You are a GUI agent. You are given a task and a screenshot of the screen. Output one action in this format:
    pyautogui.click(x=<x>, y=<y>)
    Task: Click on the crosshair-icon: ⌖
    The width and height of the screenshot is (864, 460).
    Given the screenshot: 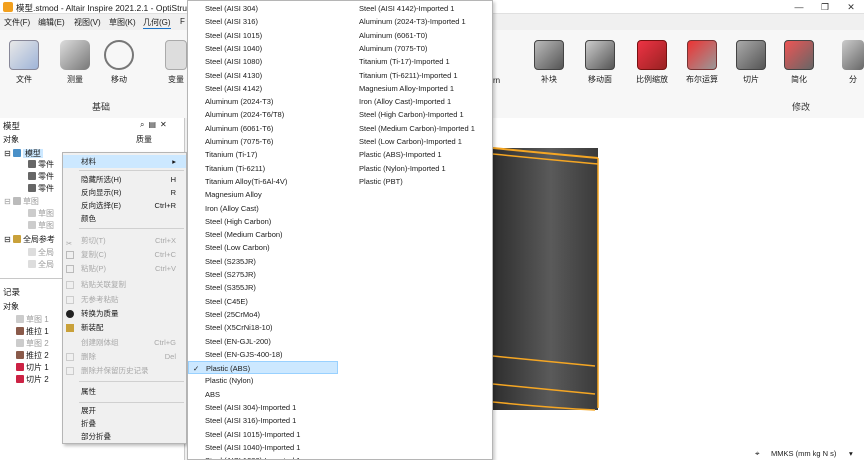 What is the action you would take?
    pyautogui.click(x=757, y=454)
    